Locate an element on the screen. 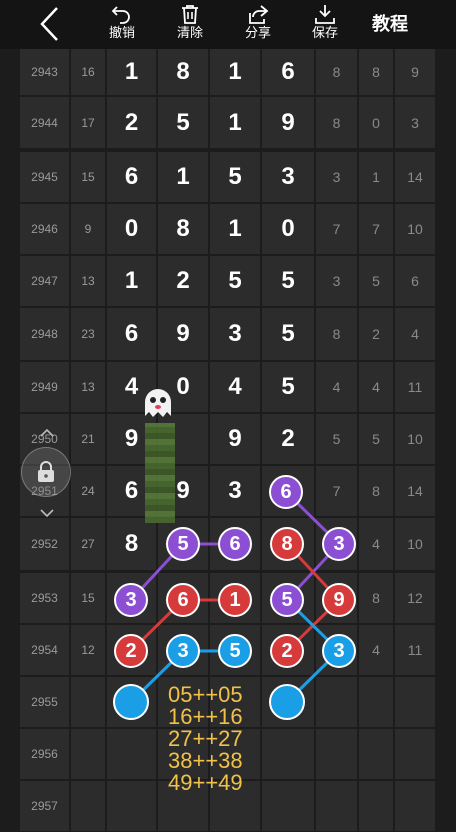  stat-cell: 2 is located at coordinates (376, 334).